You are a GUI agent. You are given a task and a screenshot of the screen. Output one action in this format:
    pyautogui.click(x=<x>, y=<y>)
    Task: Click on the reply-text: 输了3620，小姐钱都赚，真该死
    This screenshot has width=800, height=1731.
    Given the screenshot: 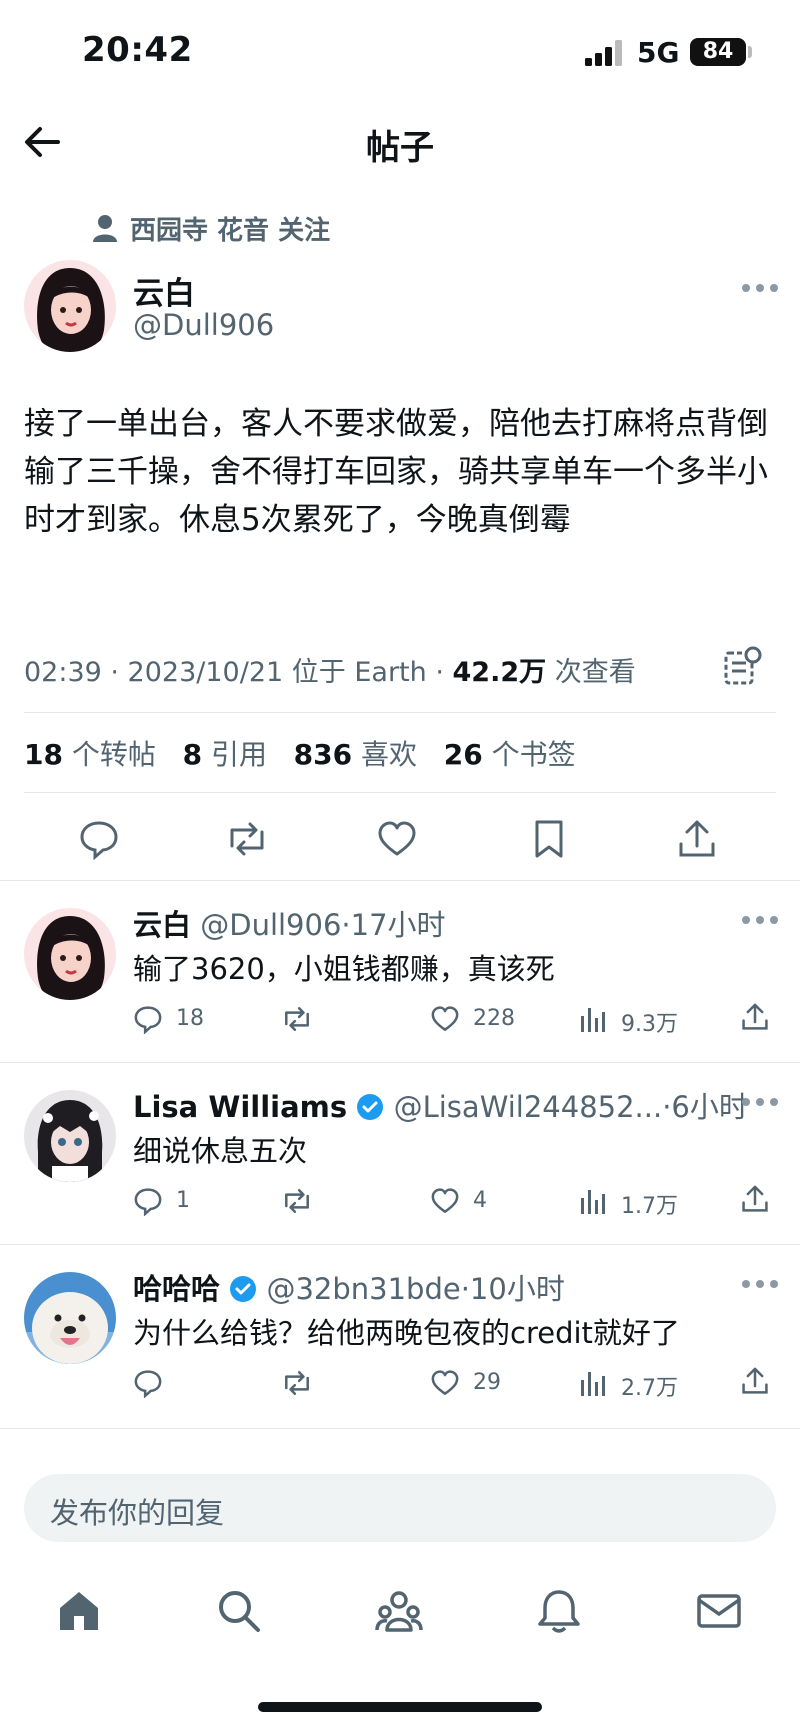 What is the action you would take?
    pyautogui.click(x=344, y=969)
    